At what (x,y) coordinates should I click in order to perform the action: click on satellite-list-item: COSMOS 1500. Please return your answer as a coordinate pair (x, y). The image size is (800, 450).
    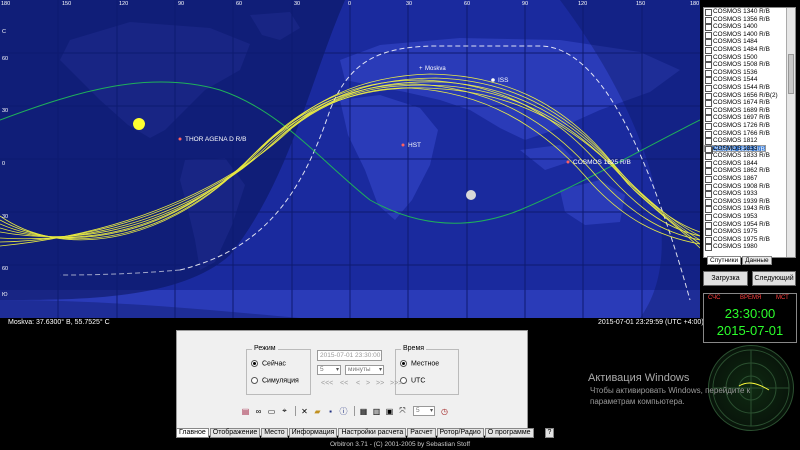
    Looking at the image, I should click on (749, 58).